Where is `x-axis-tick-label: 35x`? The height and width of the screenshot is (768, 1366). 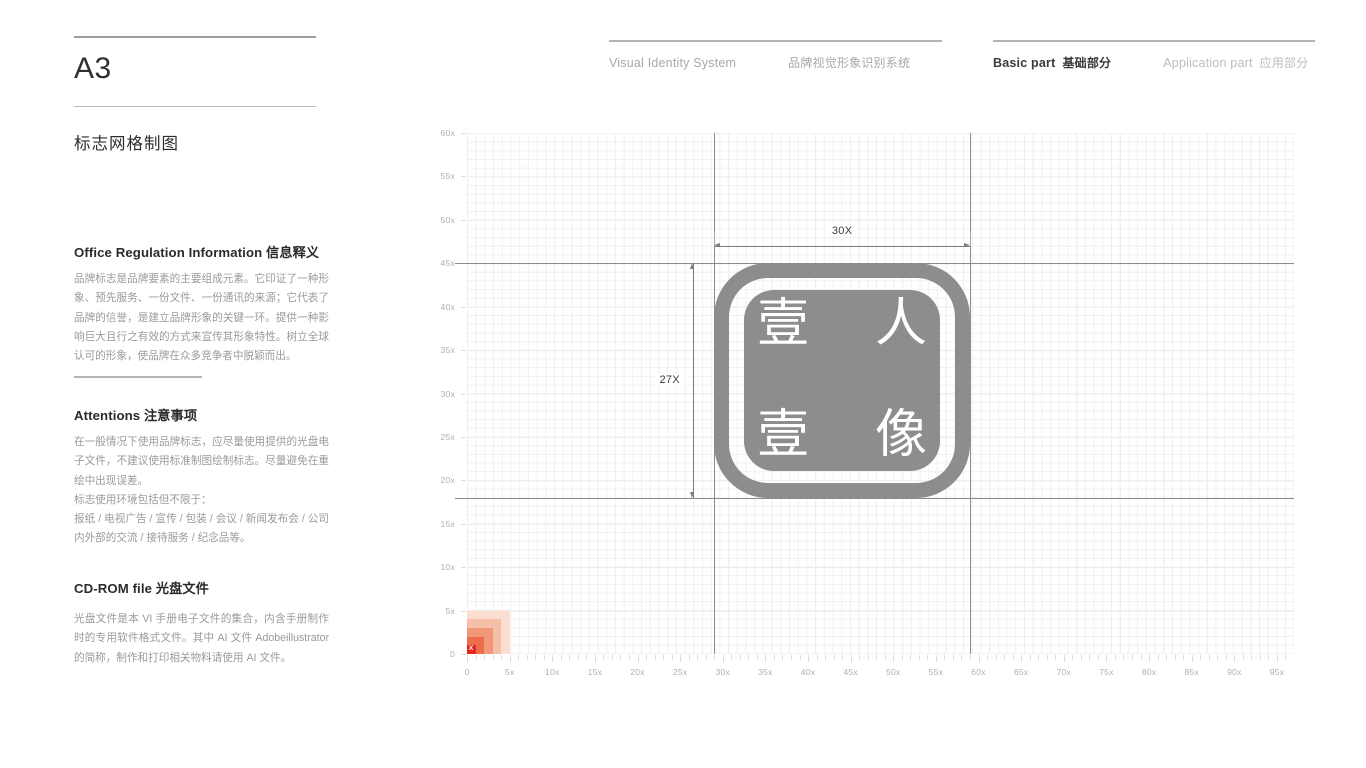
x-axis-tick-label: 35x is located at coordinates (765, 672).